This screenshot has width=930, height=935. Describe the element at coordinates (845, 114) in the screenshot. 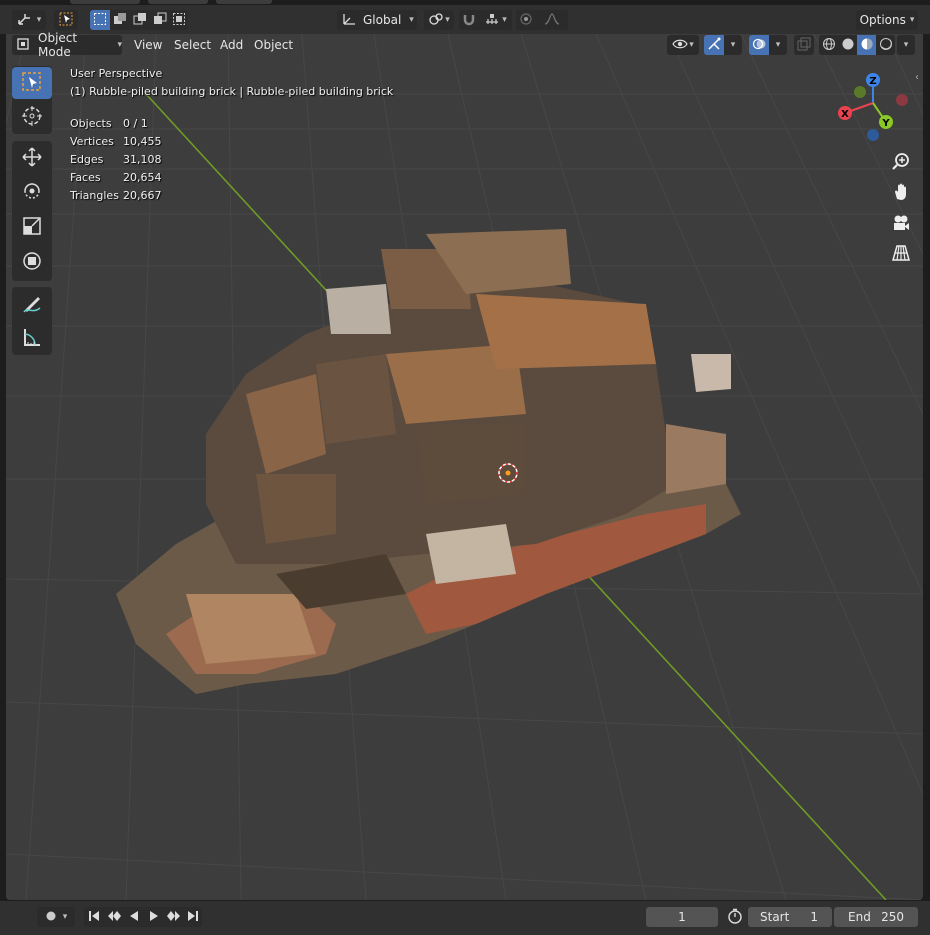

I see `gizmo-x-label: X` at that location.